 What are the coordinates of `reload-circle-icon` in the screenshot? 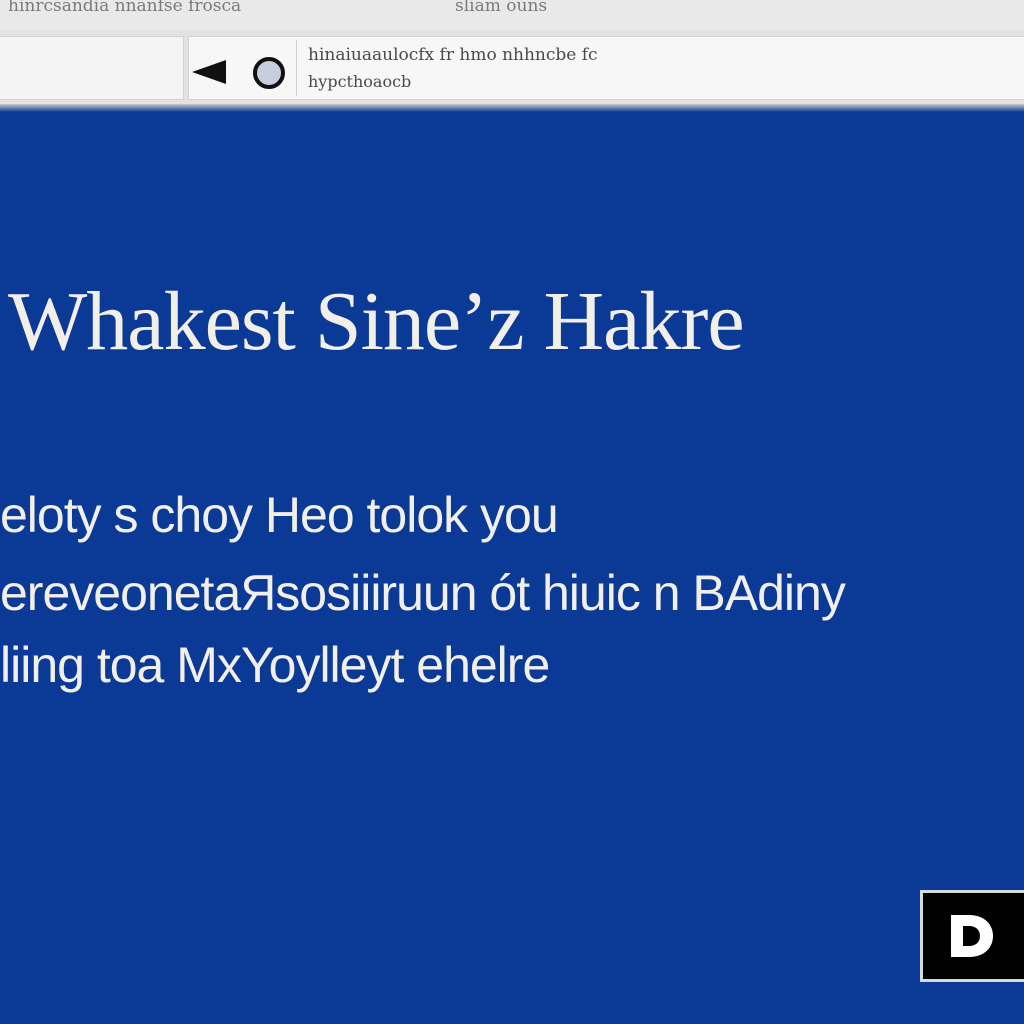 It's located at (269, 73).